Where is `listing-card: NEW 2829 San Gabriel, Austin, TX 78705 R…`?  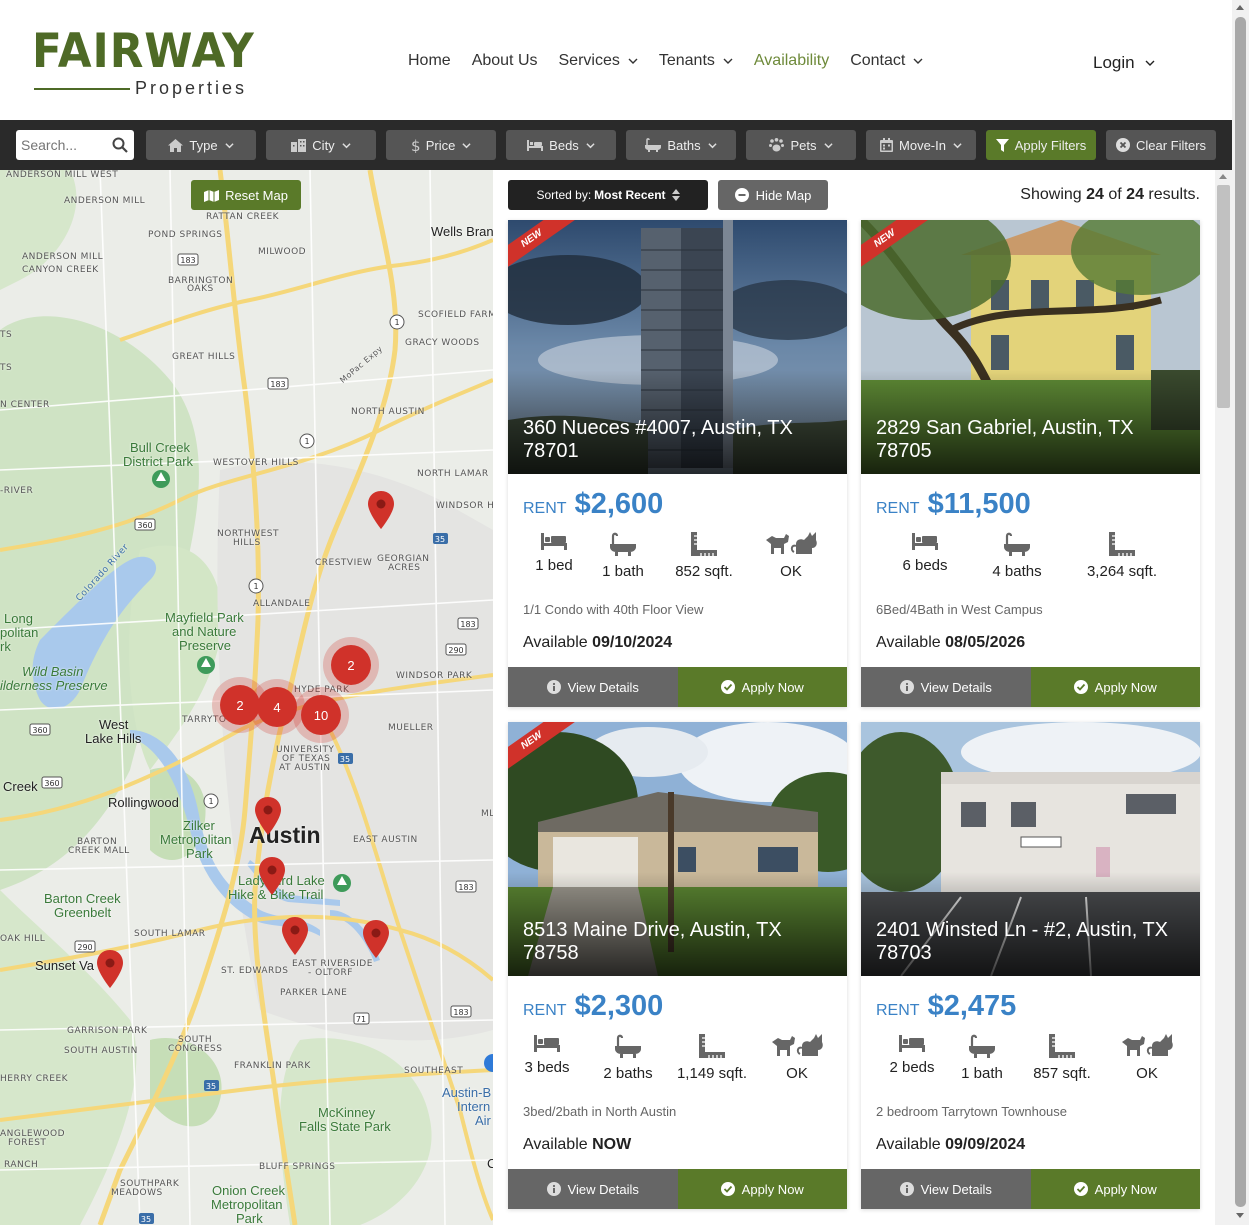 listing-card: NEW 2829 San Gabriel, Austin, TX 78705 R… is located at coordinates (1030, 463).